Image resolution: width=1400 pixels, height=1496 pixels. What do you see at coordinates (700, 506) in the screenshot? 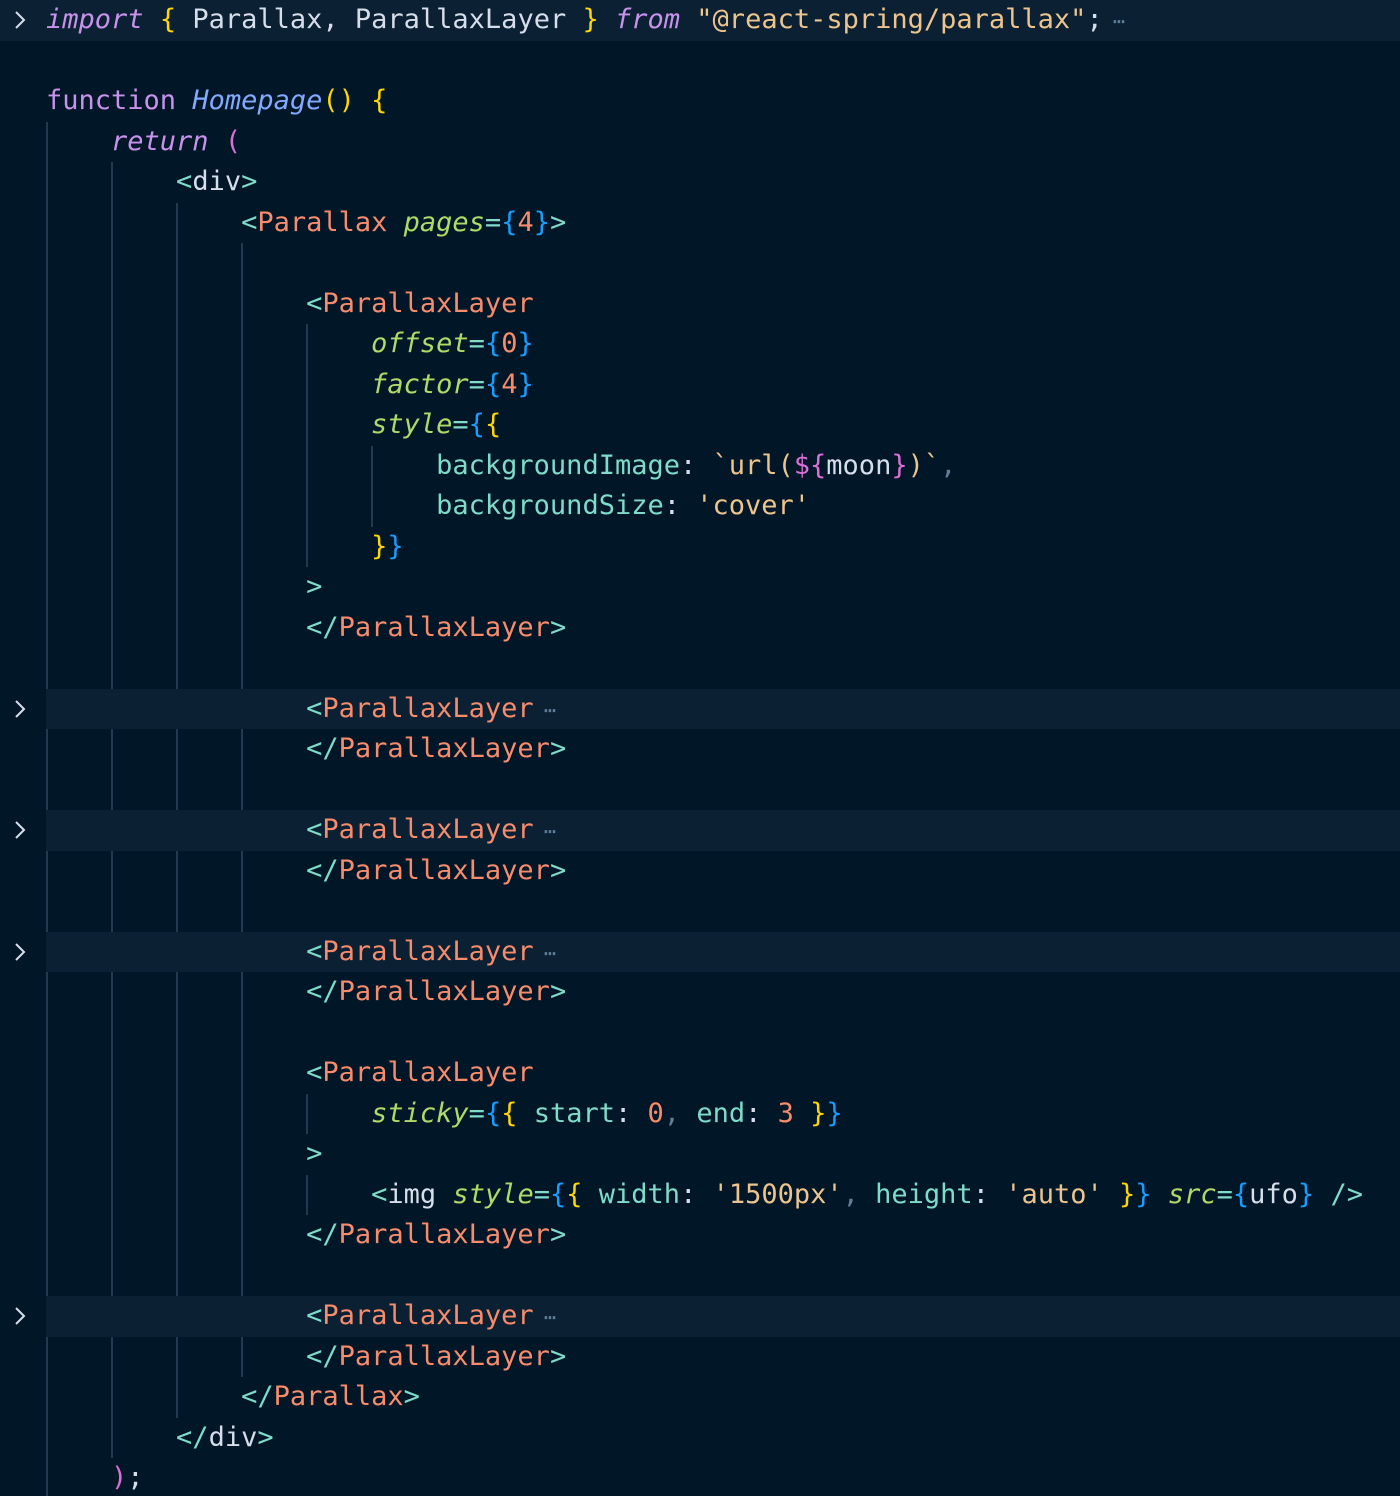
I see `code-line: backgroundSize: 'cover'` at bounding box center [700, 506].